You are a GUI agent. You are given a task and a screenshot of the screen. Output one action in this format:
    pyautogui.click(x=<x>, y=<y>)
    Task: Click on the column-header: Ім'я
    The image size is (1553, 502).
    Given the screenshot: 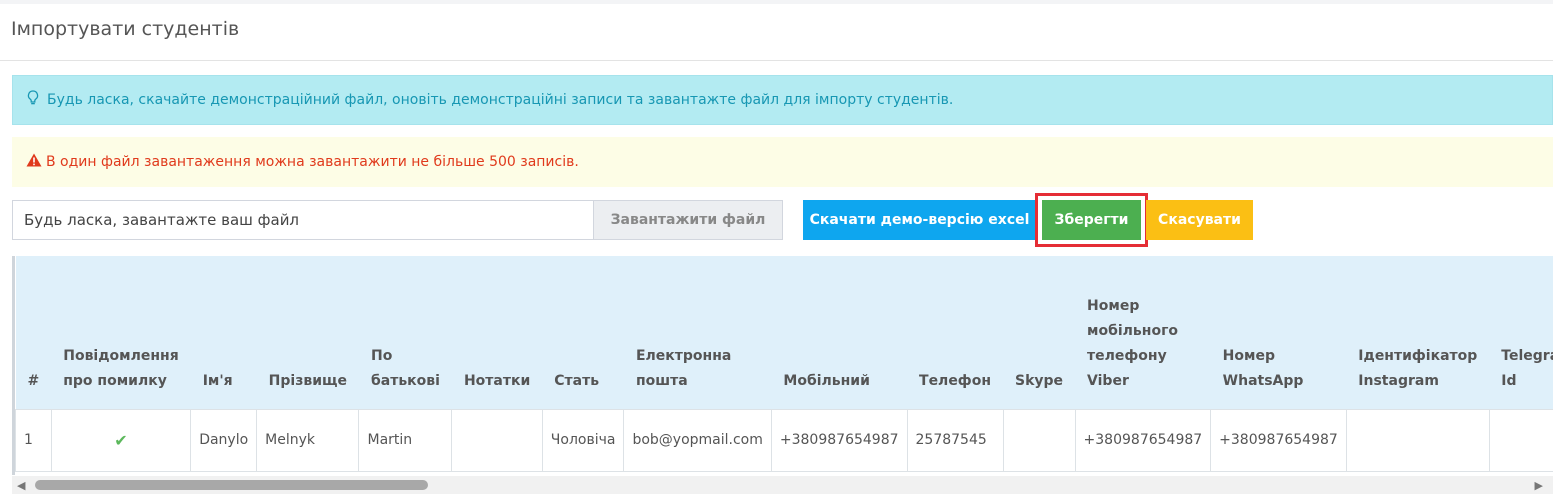 What is the action you would take?
    pyautogui.click(x=217, y=380)
    